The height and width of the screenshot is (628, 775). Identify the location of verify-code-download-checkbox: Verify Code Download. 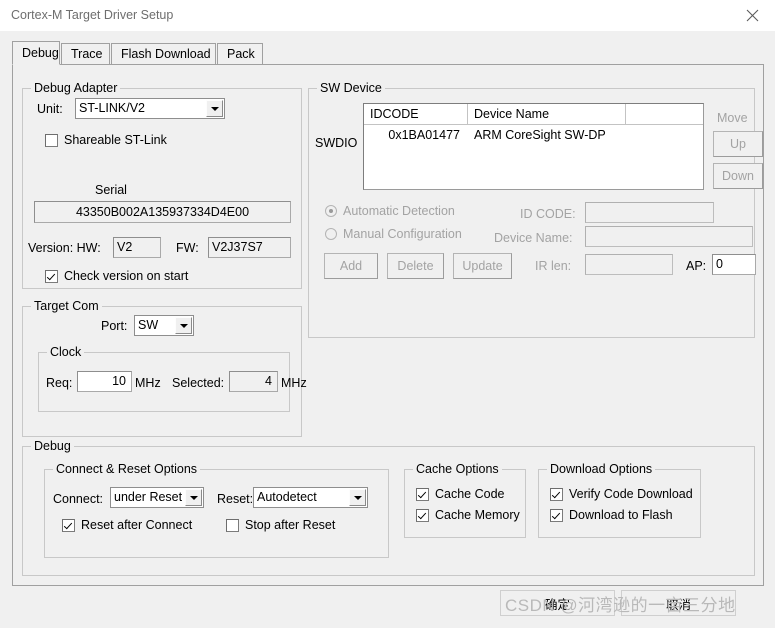
(621, 494).